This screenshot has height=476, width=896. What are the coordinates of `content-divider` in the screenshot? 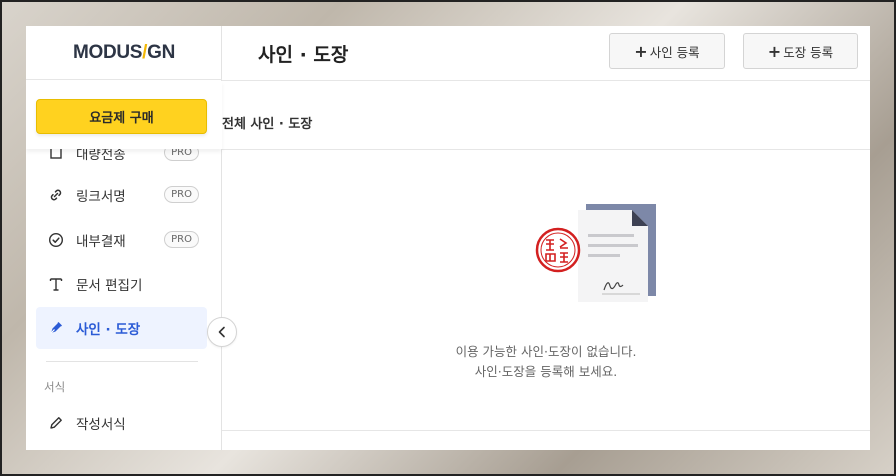 It's located at (546, 430).